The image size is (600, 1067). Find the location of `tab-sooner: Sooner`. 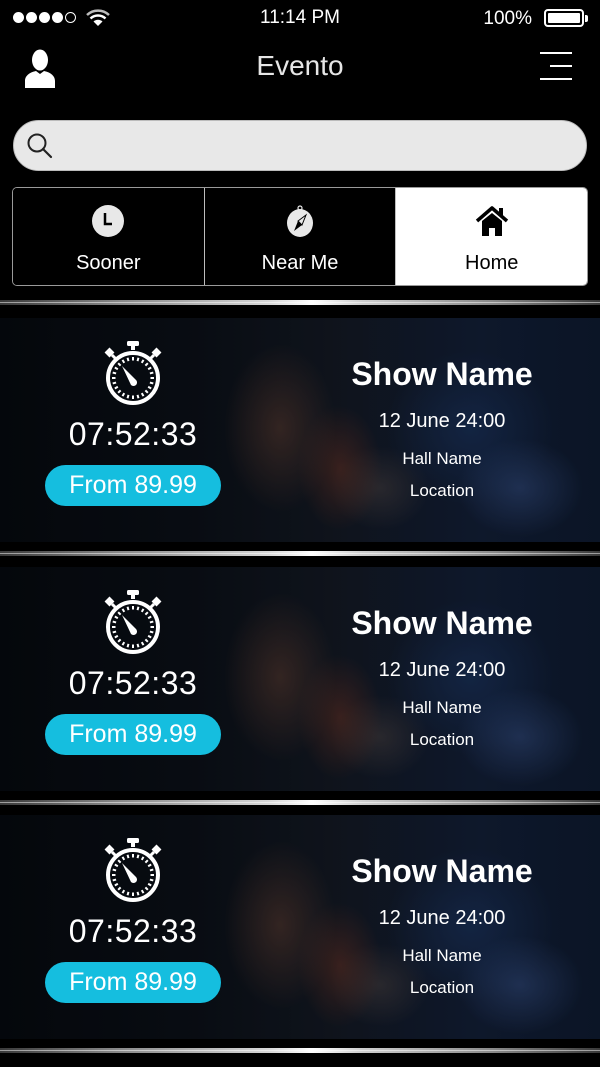

tab-sooner: Sooner is located at coordinates (108, 236).